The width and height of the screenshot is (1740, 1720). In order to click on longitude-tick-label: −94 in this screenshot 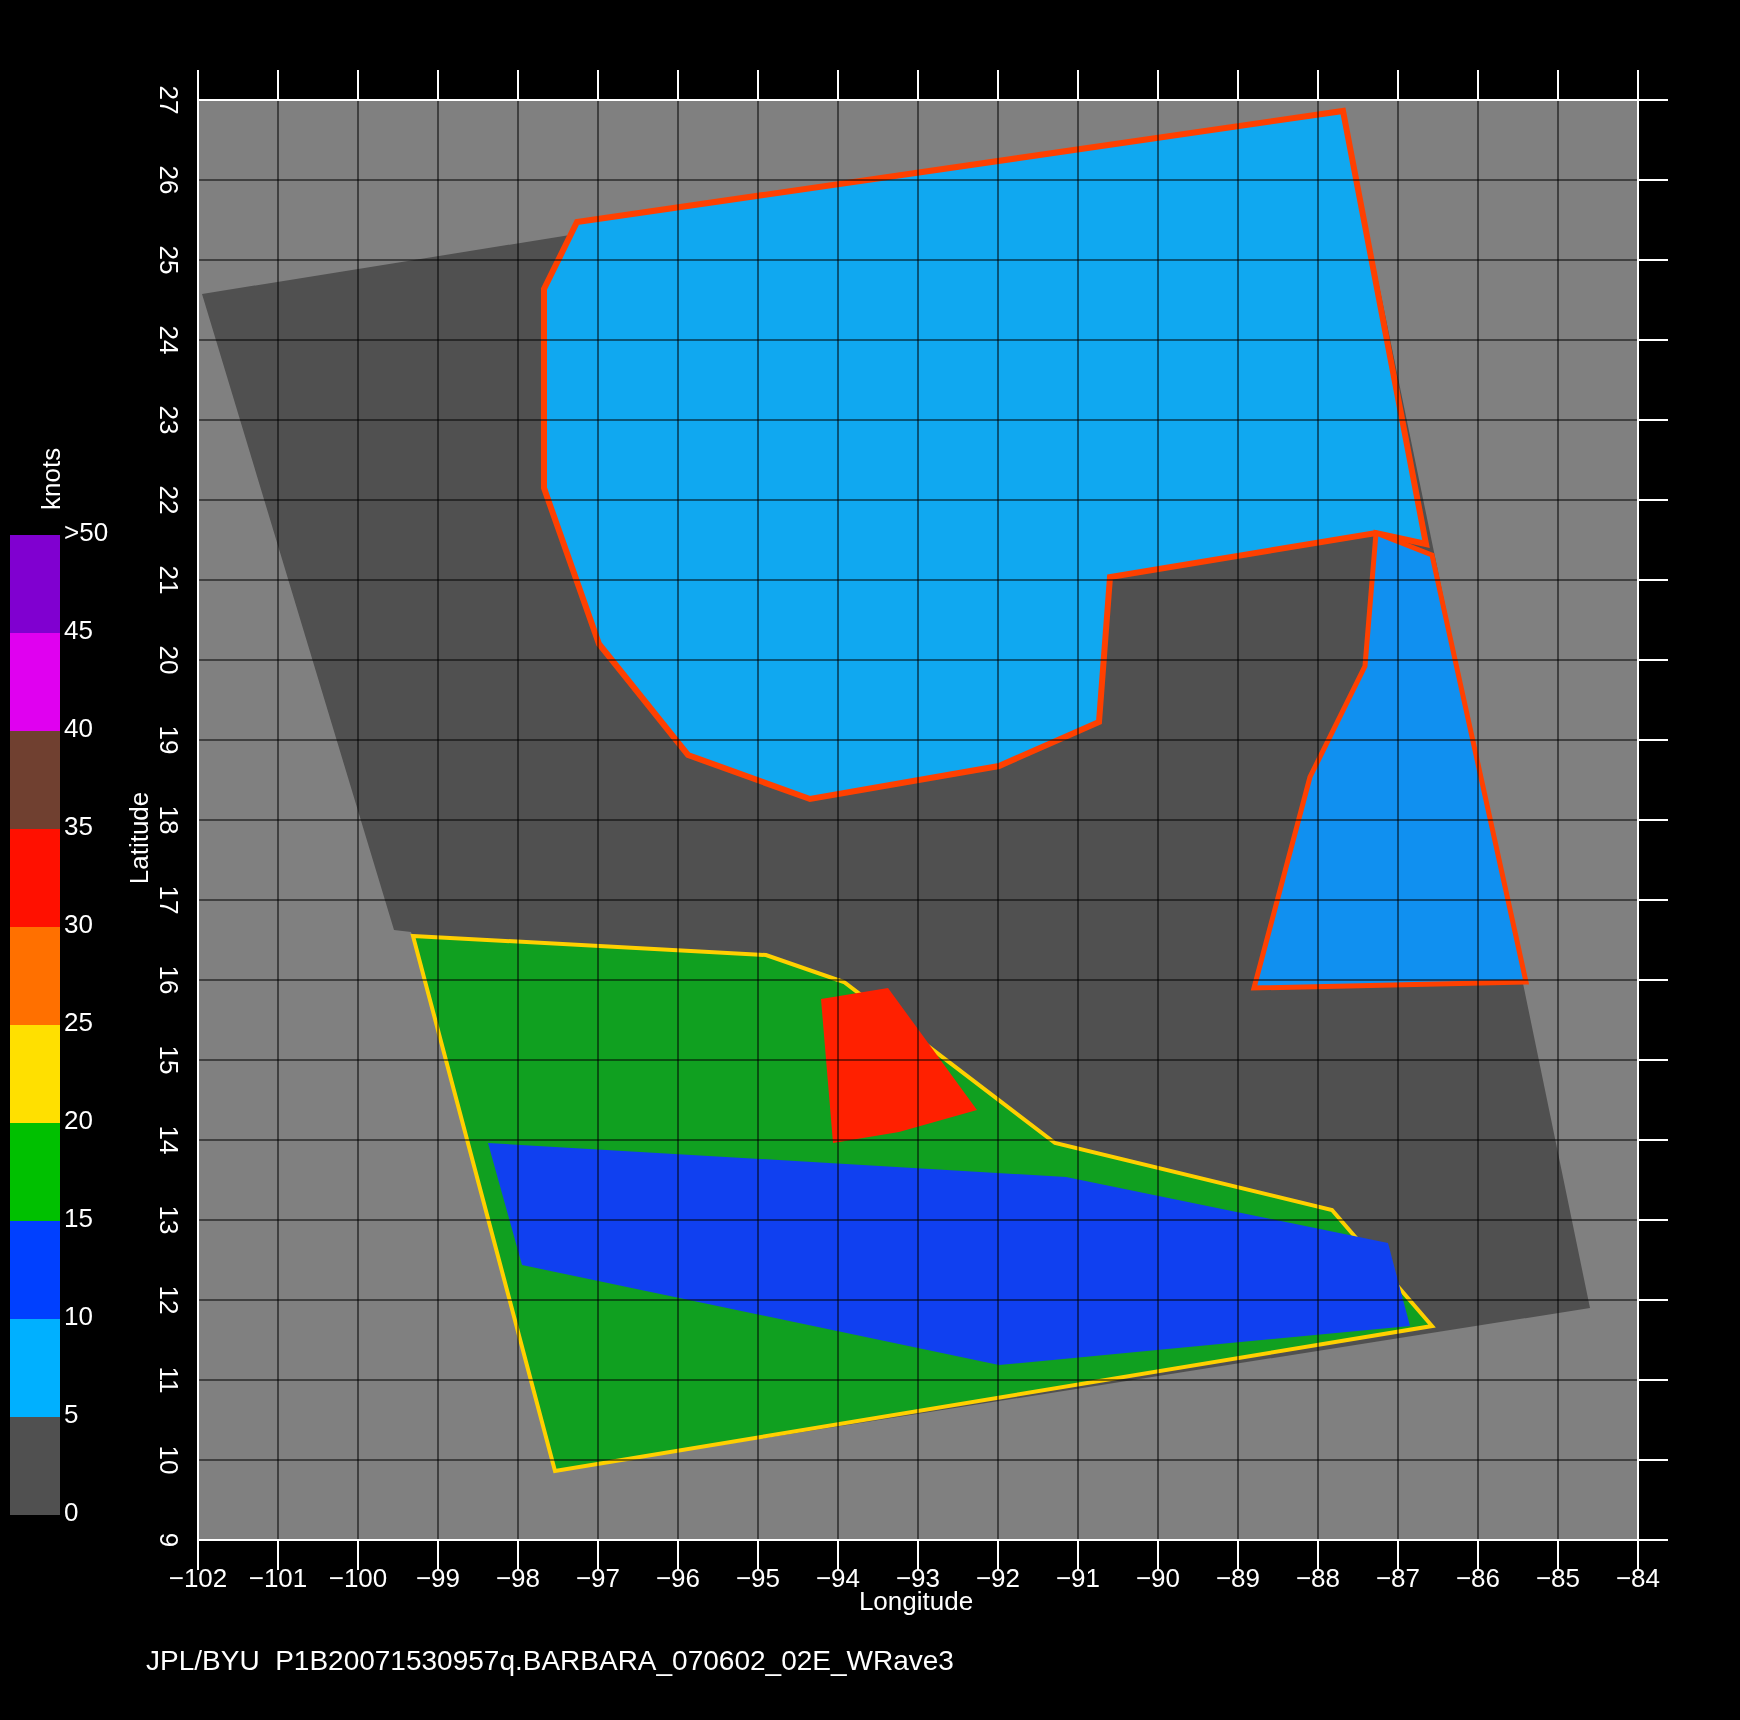, I will do `click(838, 1578)`.